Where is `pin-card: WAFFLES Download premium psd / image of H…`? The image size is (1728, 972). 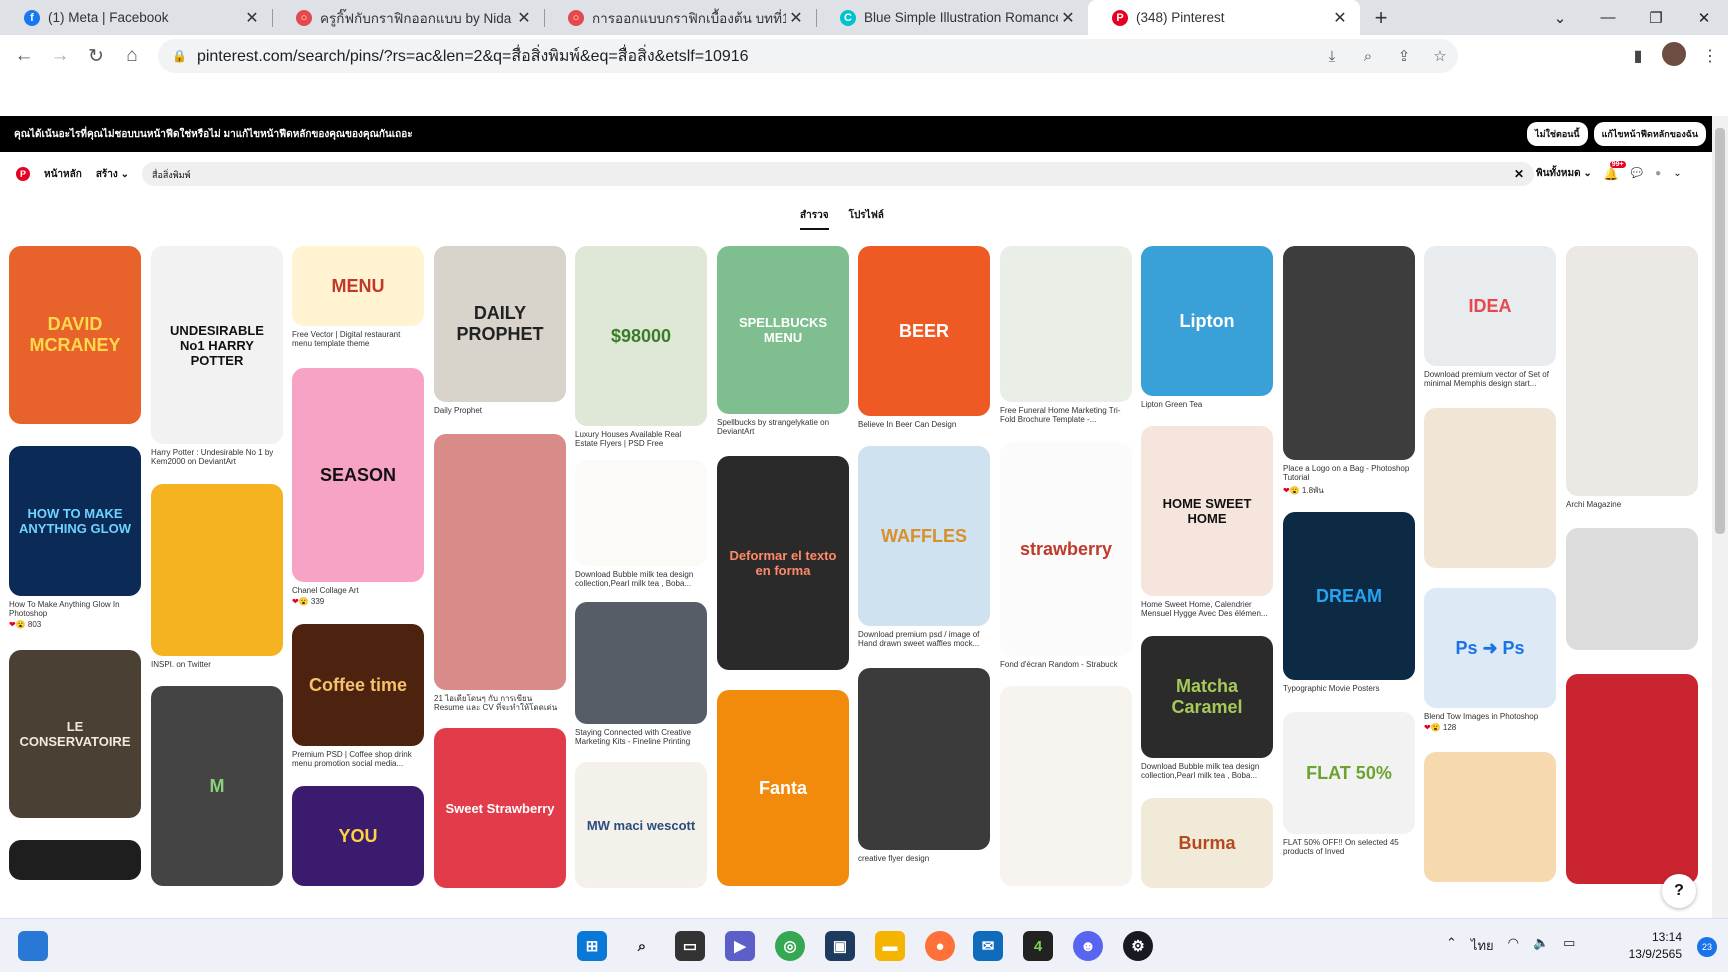 pin-card: WAFFLES Download premium psd / image of H… is located at coordinates (924, 547).